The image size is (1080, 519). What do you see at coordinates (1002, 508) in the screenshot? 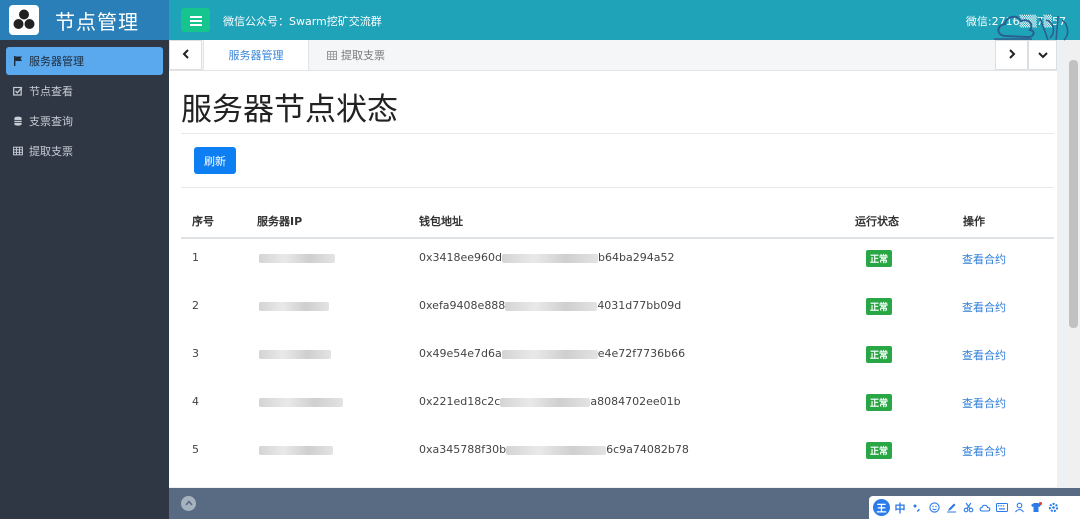
I see `keyboard-icon` at bounding box center [1002, 508].